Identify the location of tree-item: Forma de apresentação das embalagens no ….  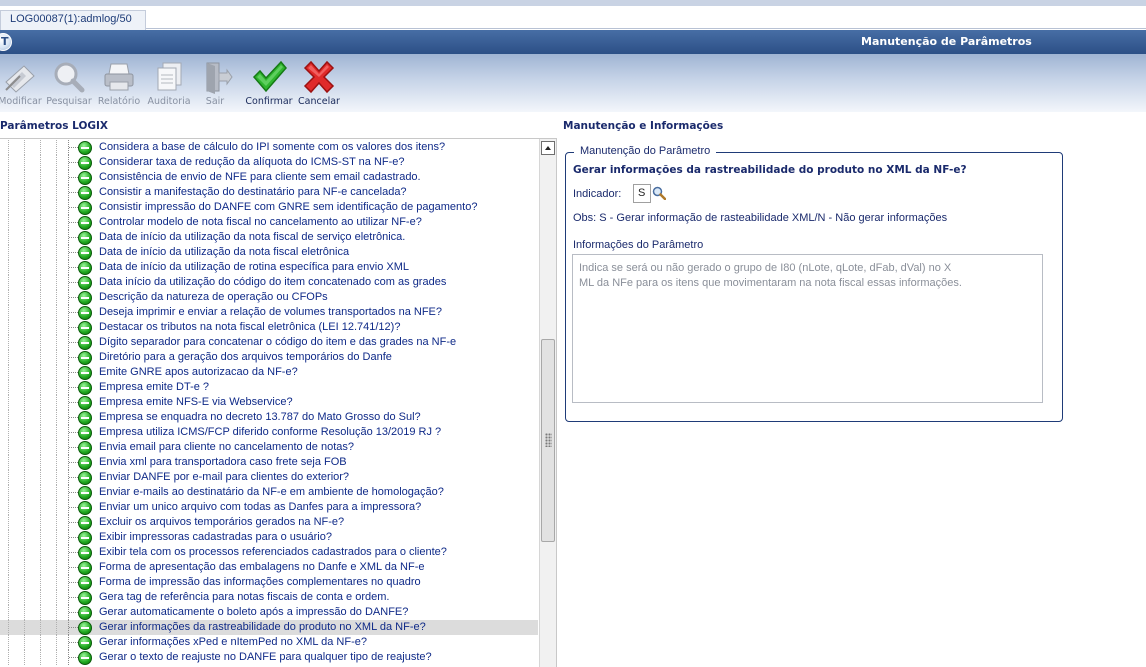
(269, 567).